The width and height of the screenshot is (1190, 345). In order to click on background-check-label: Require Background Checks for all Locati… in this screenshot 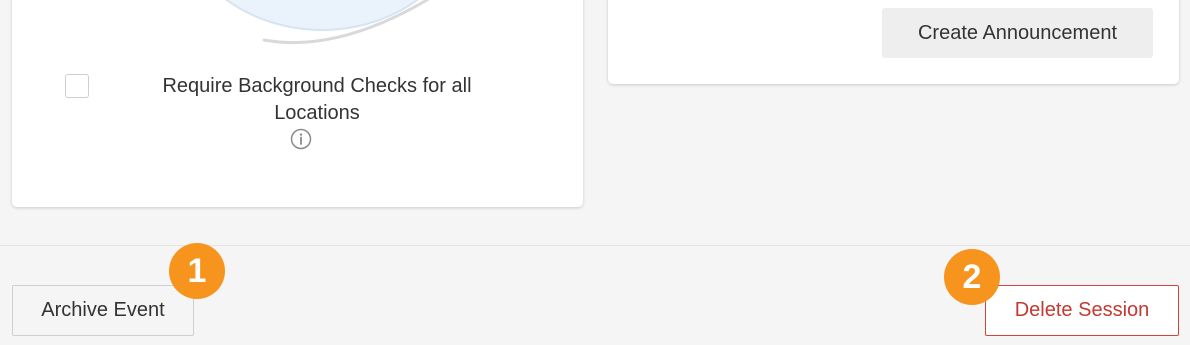, I will do `click(317, 99)`.